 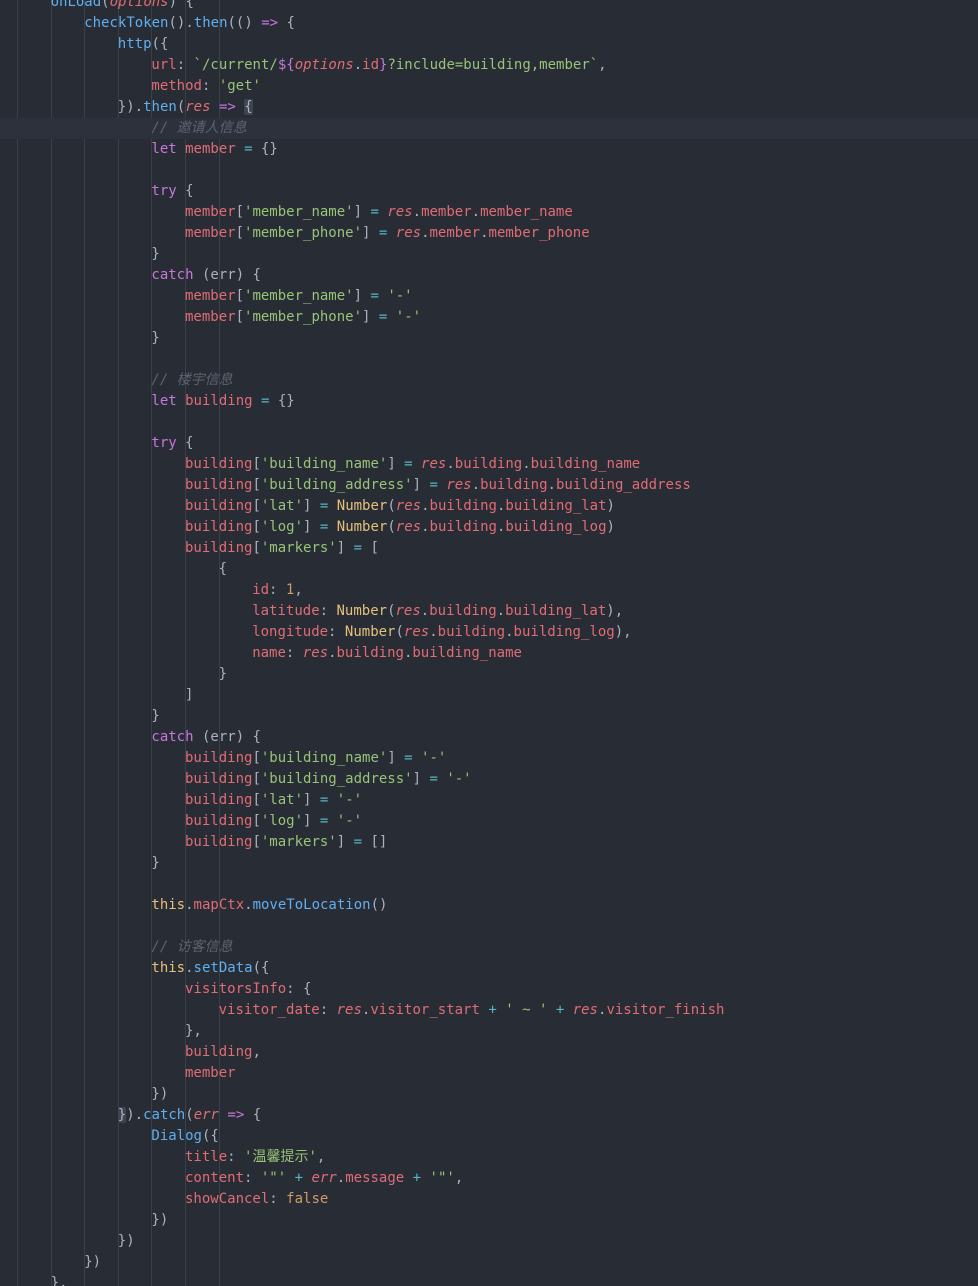 What do you see at coordinates (467, 653) in the screenshot?
I see `code-token: building_name` at bounding box center [467, 653].